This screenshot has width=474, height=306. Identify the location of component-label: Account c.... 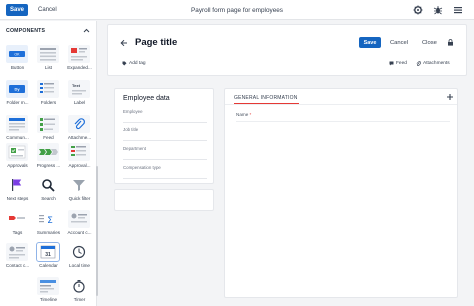
(79, 232).